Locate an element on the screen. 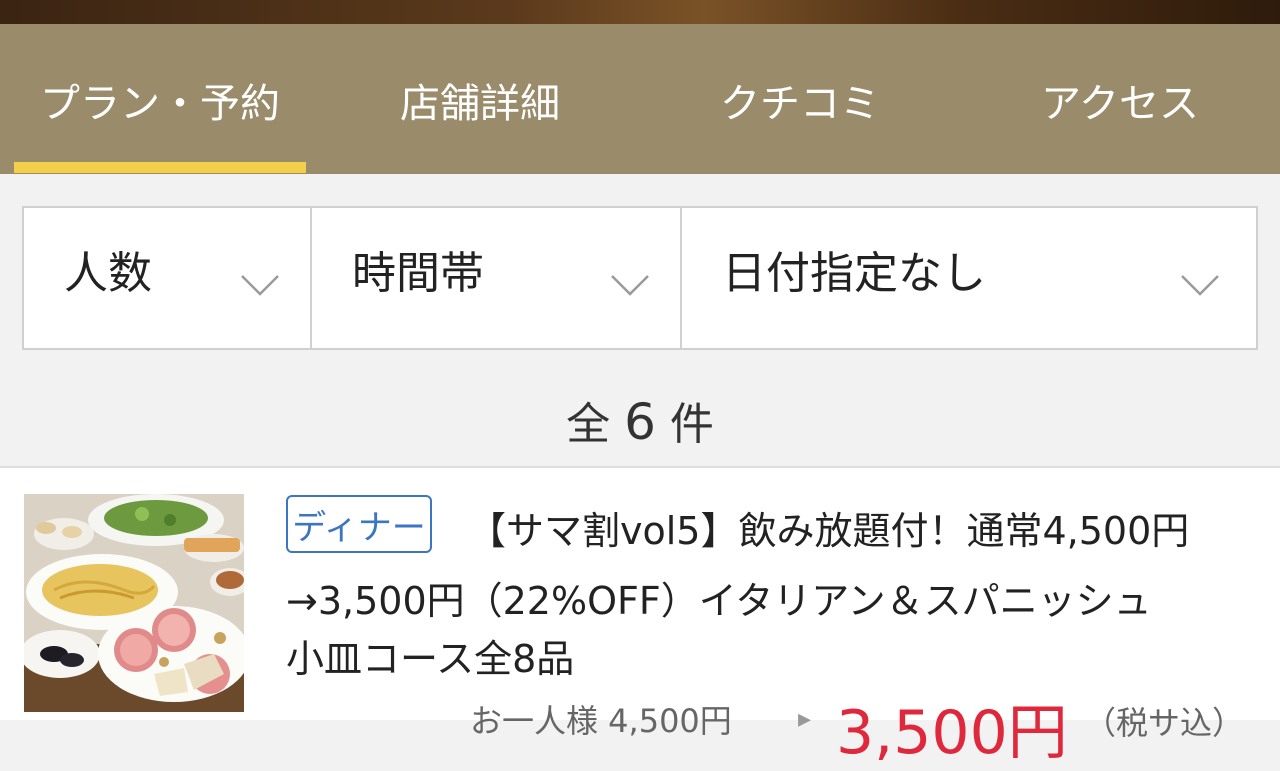  discounted-price: 3,500円 is located at coordinates (952, 733).